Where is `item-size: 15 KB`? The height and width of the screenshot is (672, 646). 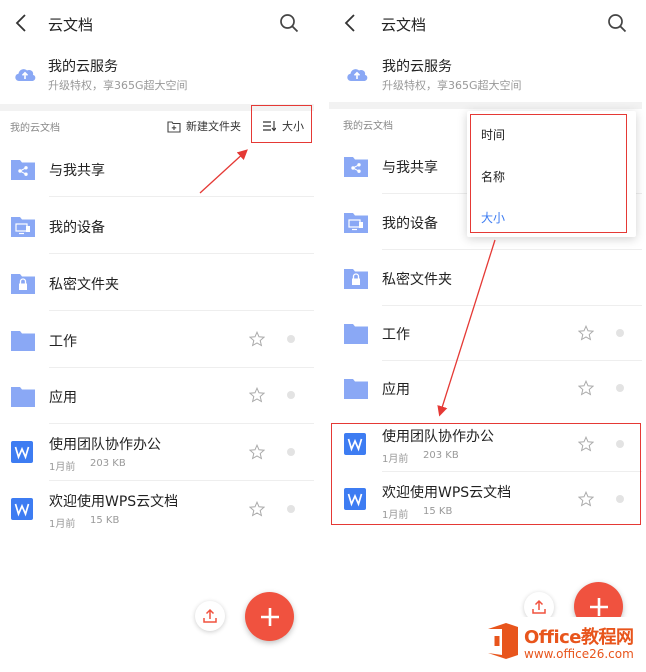 item-size: 15 KB is located at coordinates (105, 520).